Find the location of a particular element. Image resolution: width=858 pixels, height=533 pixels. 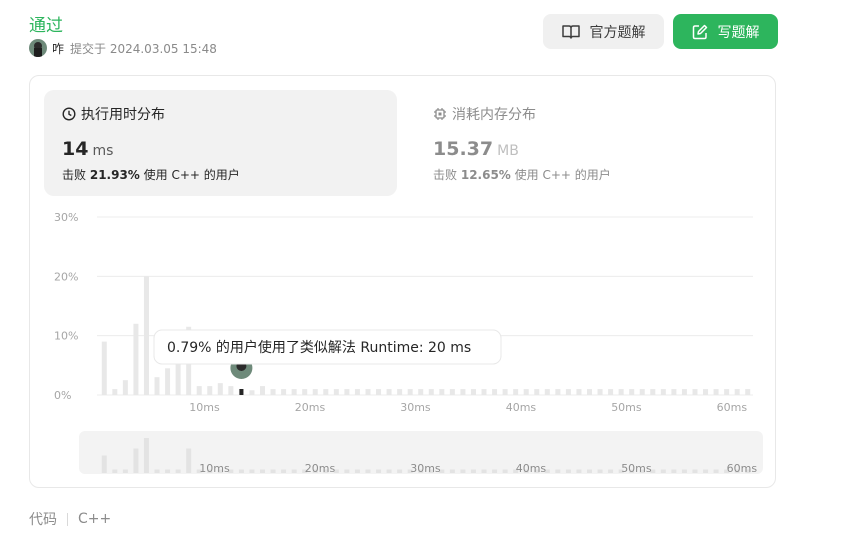

submission-status: 通过 is located at coordinates (46, 26).